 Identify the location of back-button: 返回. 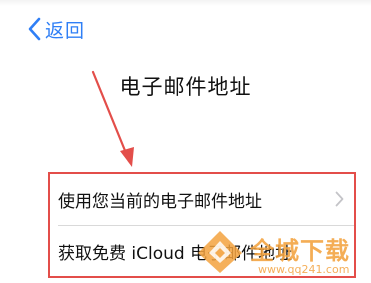
(56, 29).